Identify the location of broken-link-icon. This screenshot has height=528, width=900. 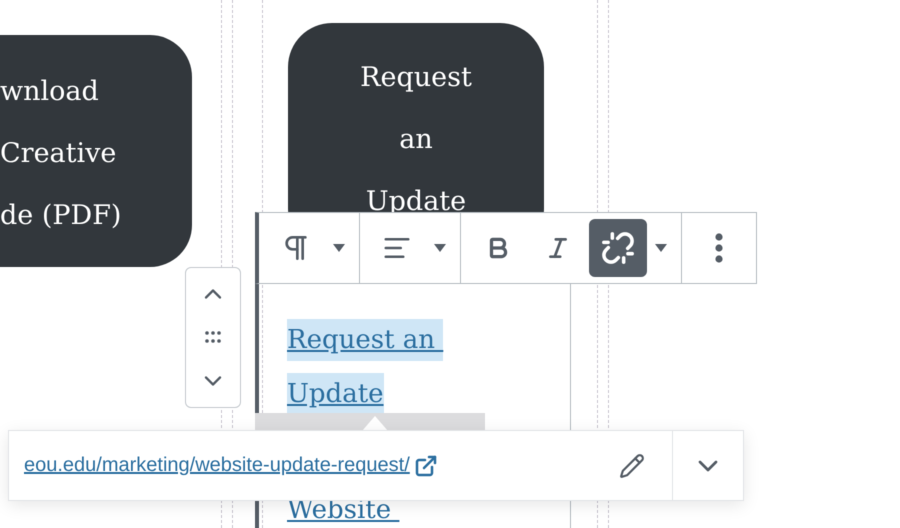
(618, 248).